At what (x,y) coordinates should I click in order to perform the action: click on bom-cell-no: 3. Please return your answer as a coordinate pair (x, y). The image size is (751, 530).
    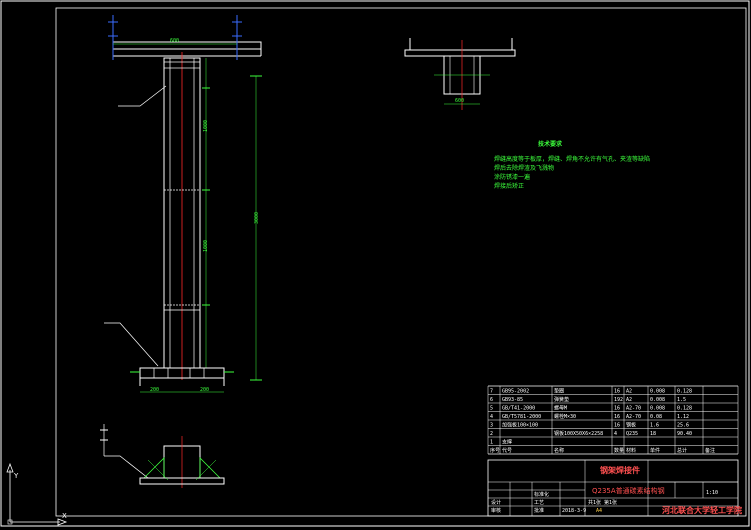
    Looking at the image, I should click on (491, 426).